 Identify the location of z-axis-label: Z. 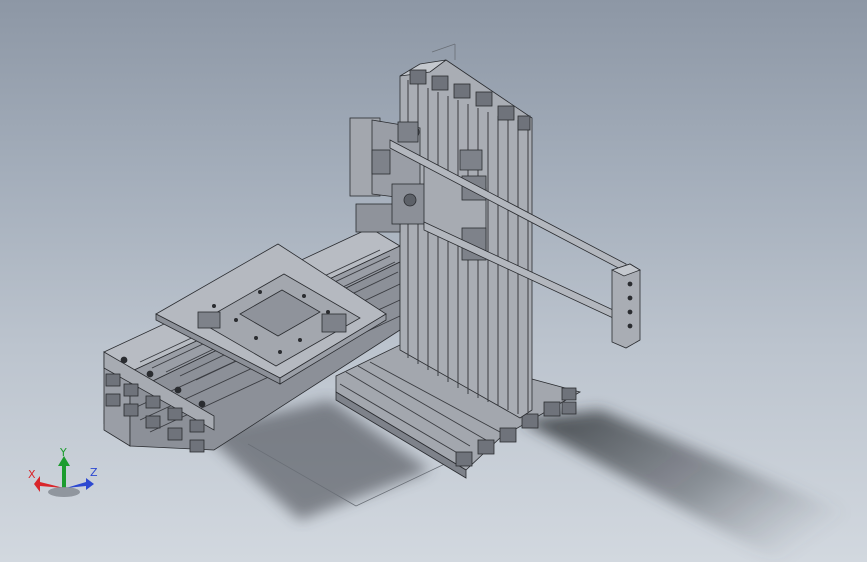
(94, 472).